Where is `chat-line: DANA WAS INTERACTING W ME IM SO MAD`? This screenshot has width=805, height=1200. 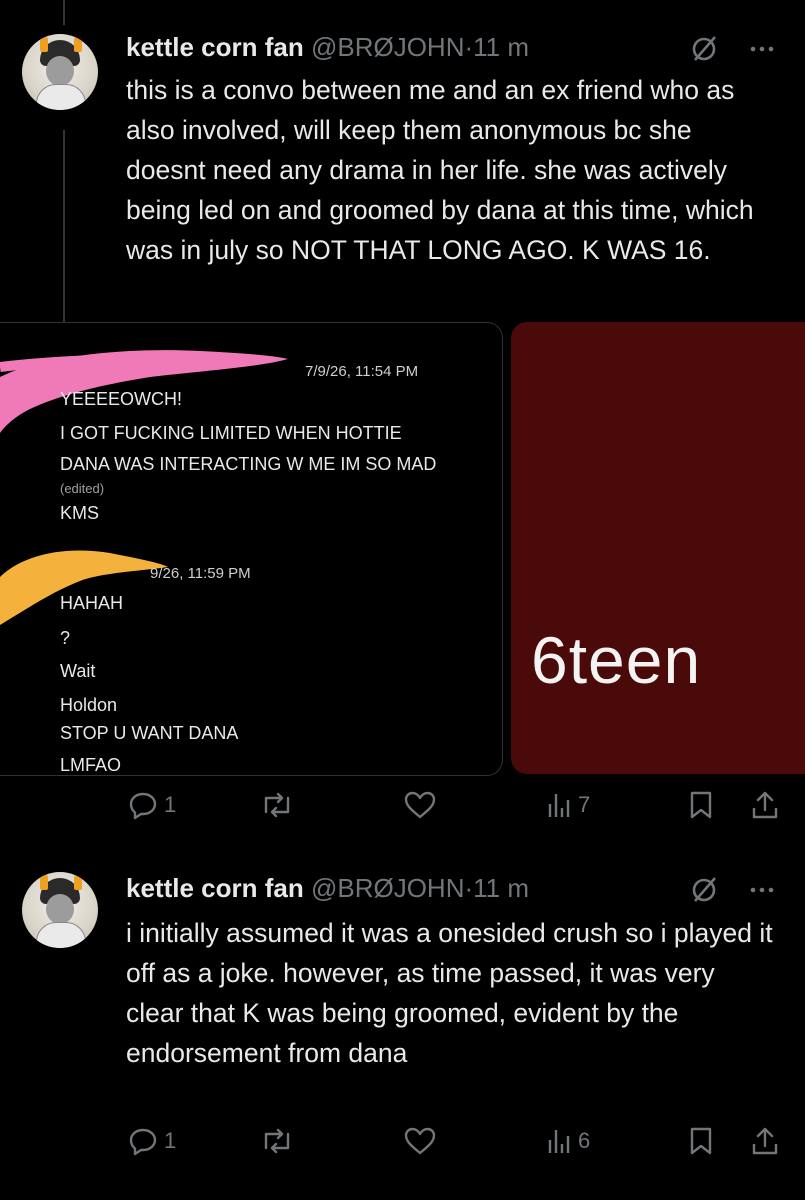
chat-line: DANA WAS INTERACTING W ME IM SO MAD is located at coordinates (248, 464).